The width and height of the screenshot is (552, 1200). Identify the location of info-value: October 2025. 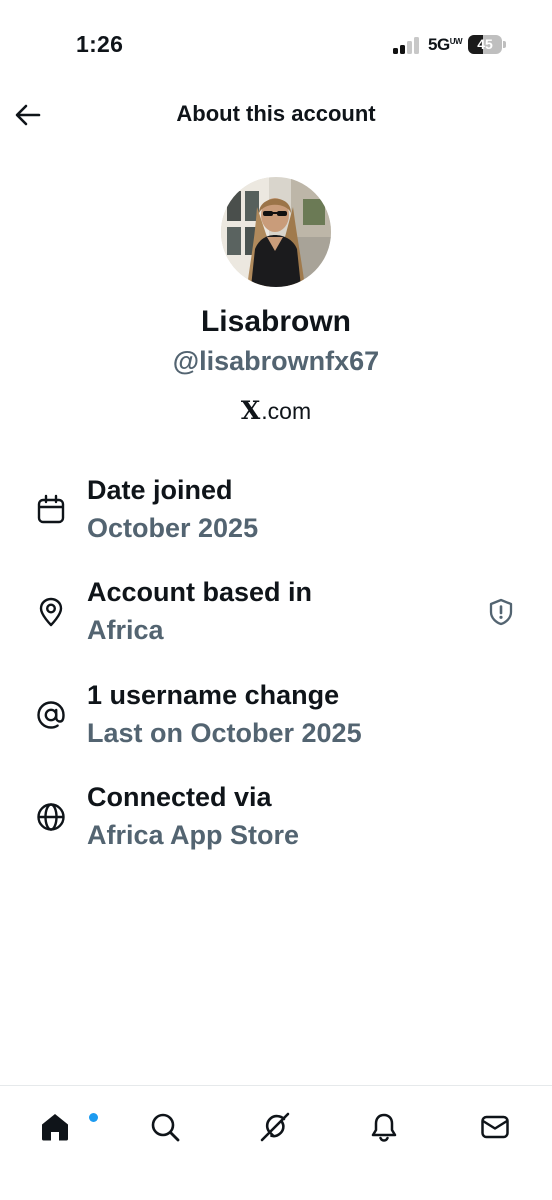
(173, 528).